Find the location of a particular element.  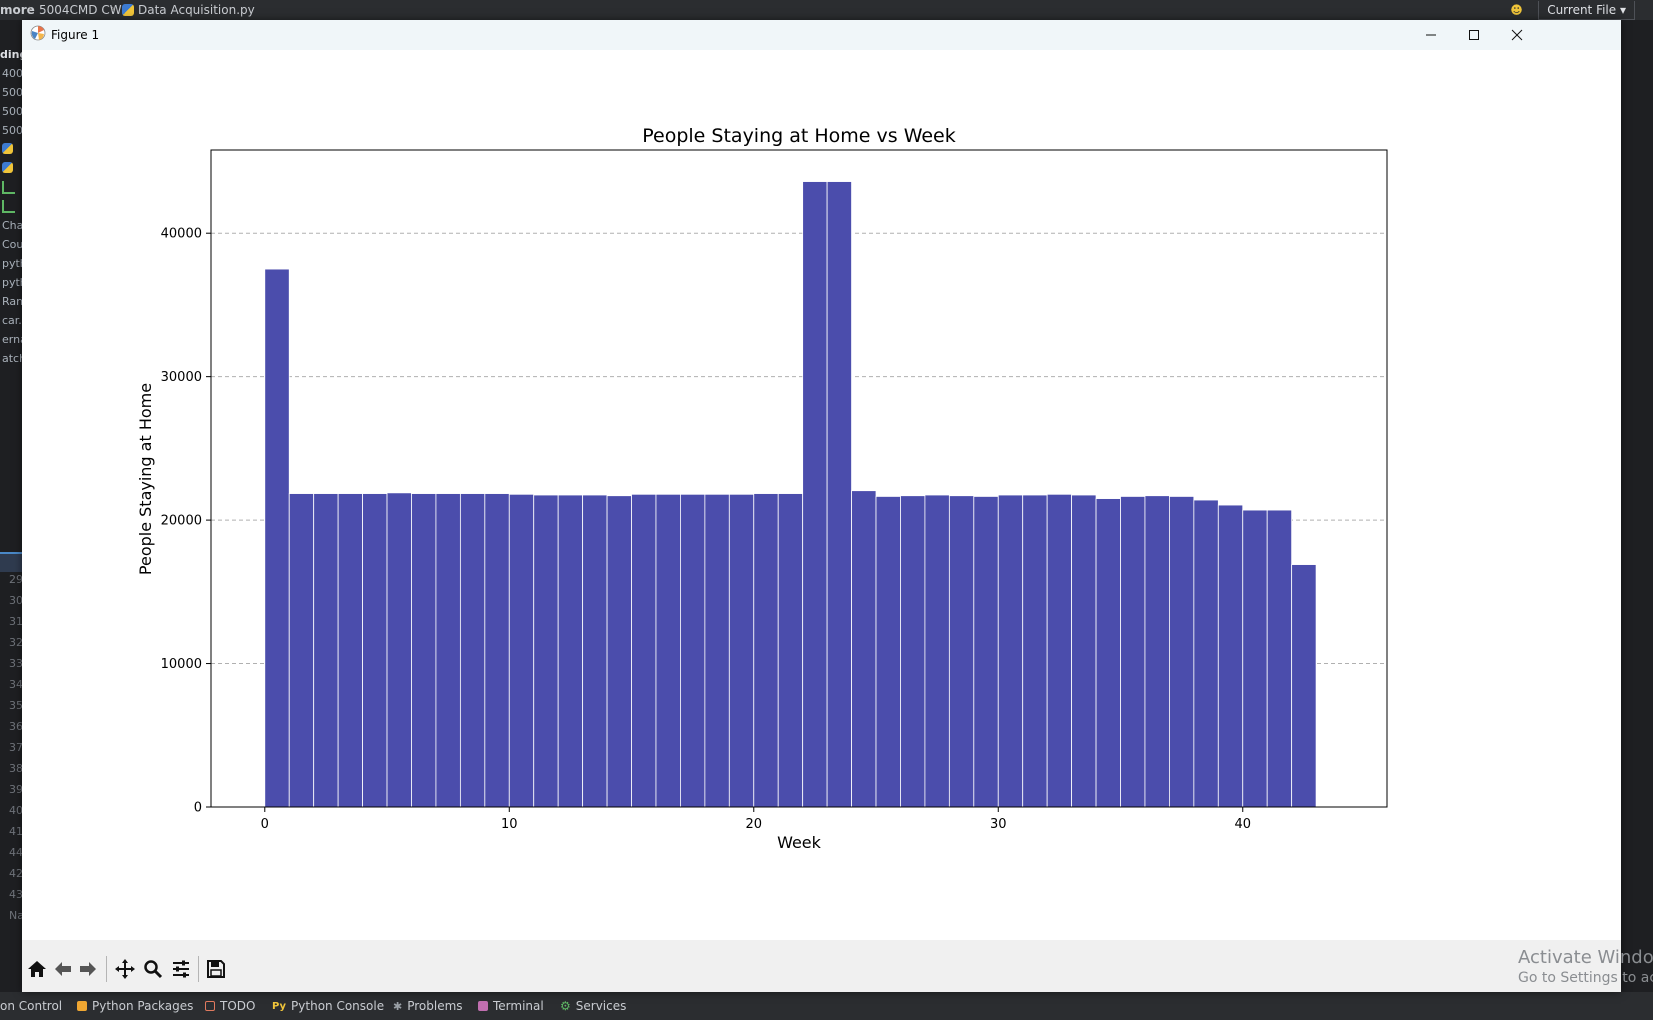

project-tree-item: Cou is located at coordinates (12, 244).